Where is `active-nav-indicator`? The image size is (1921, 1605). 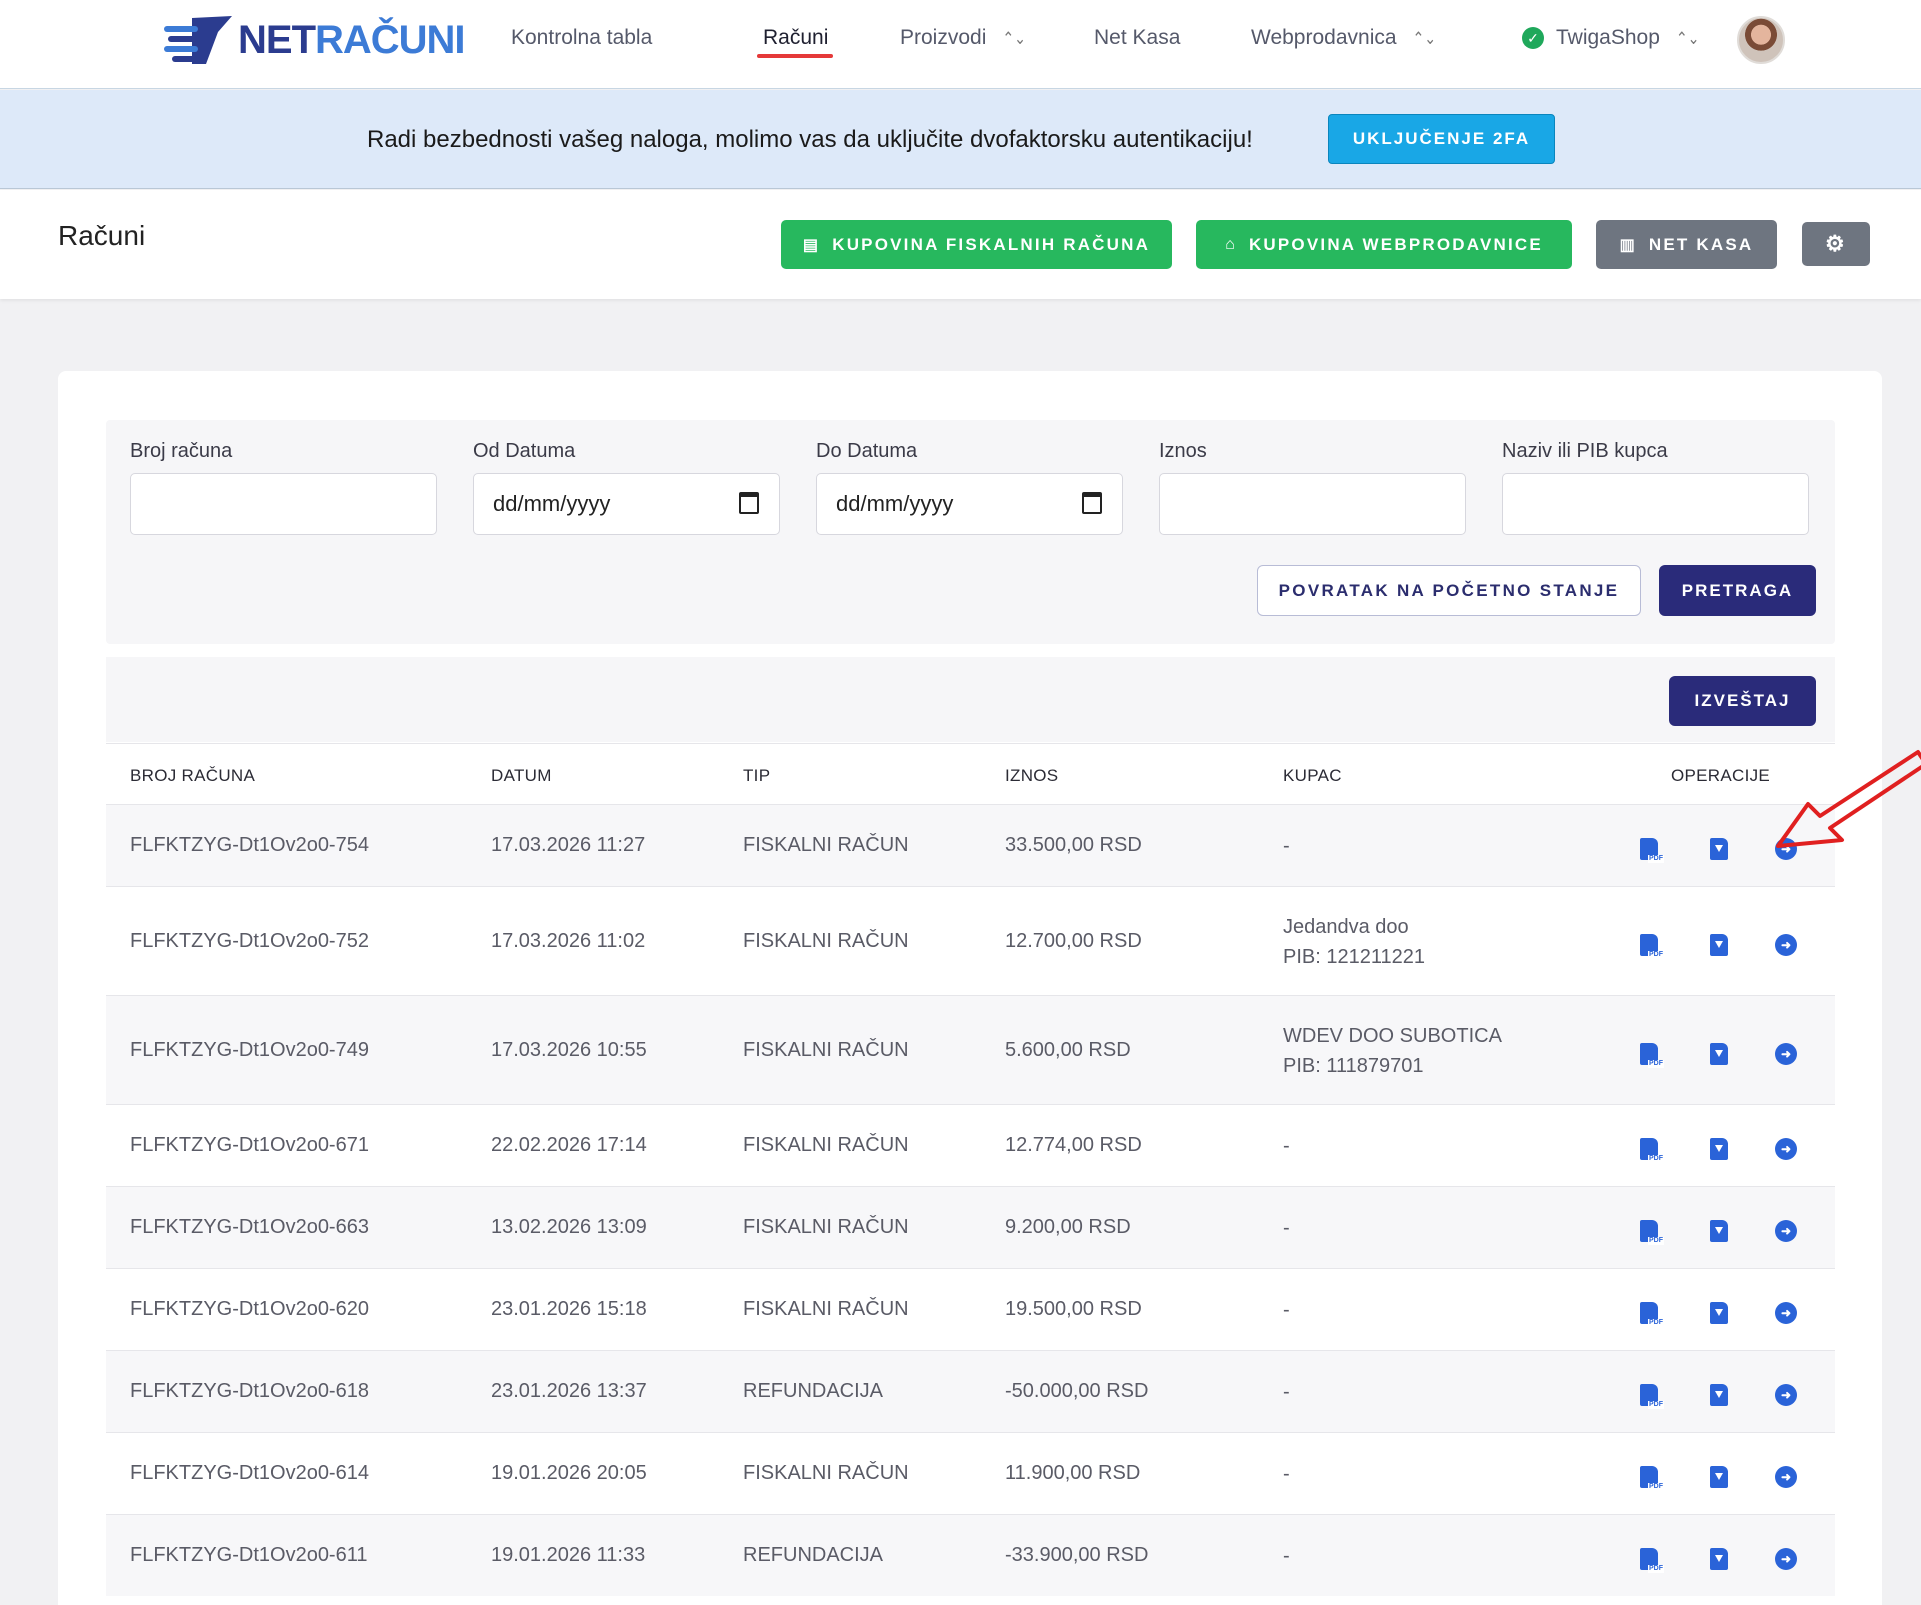
active-nav-indicator is located at coordinates (795, 56).